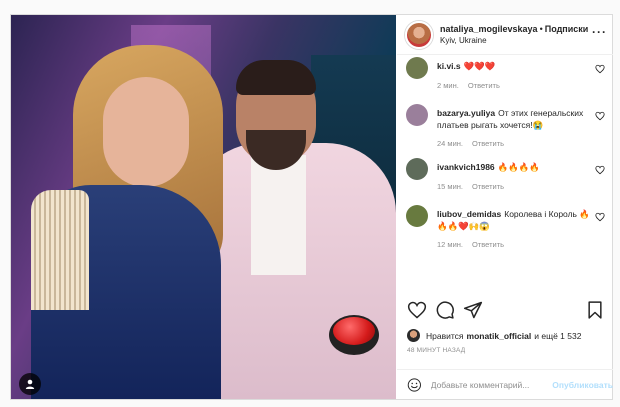  What do you see at coordinates (505, 176) in the screenshot?
I see `comment-item: ivankvich1986 🔥🔥🔥🔥 15 мин. Ответить` at bounding box center [505, 176].